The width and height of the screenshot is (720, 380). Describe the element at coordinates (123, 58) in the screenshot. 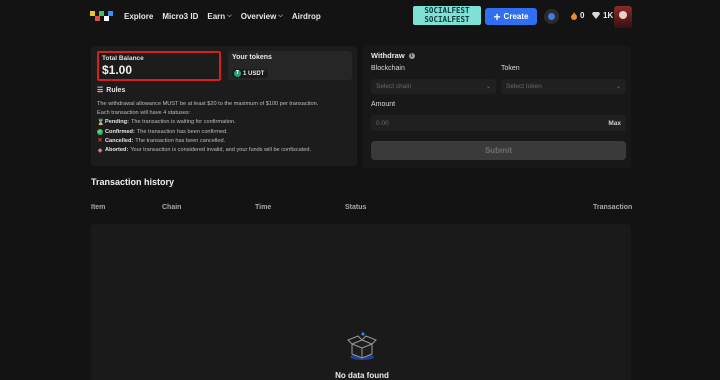

I see `total-balance-label: Total Balance` at that location.